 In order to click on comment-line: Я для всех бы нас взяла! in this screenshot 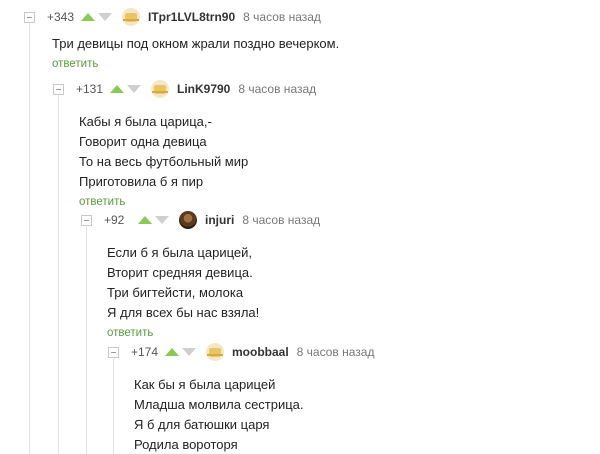, I will do `click(183, 312)`.